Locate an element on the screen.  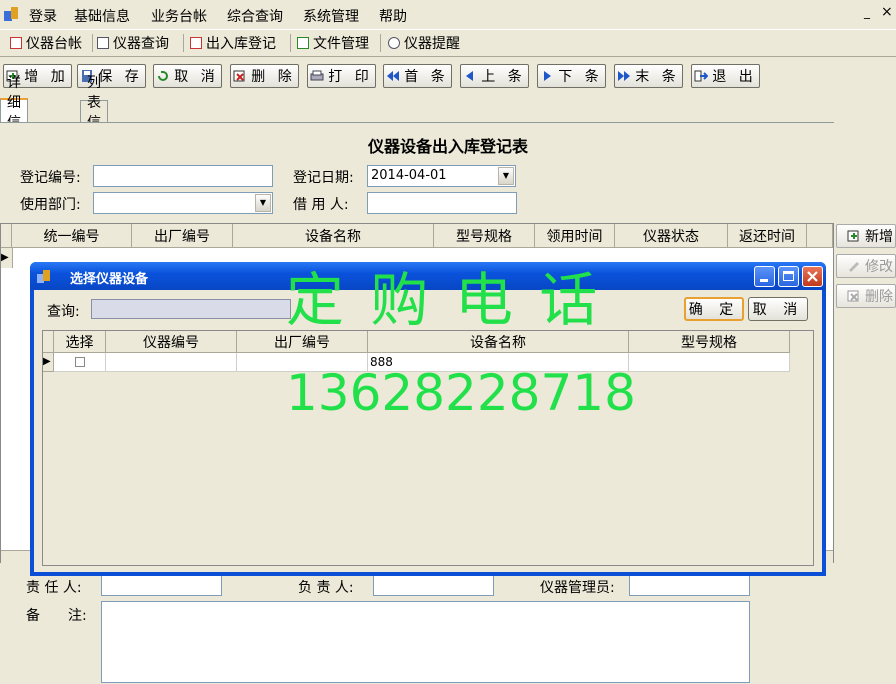
undo-icon is located at coordinates (163, 76).